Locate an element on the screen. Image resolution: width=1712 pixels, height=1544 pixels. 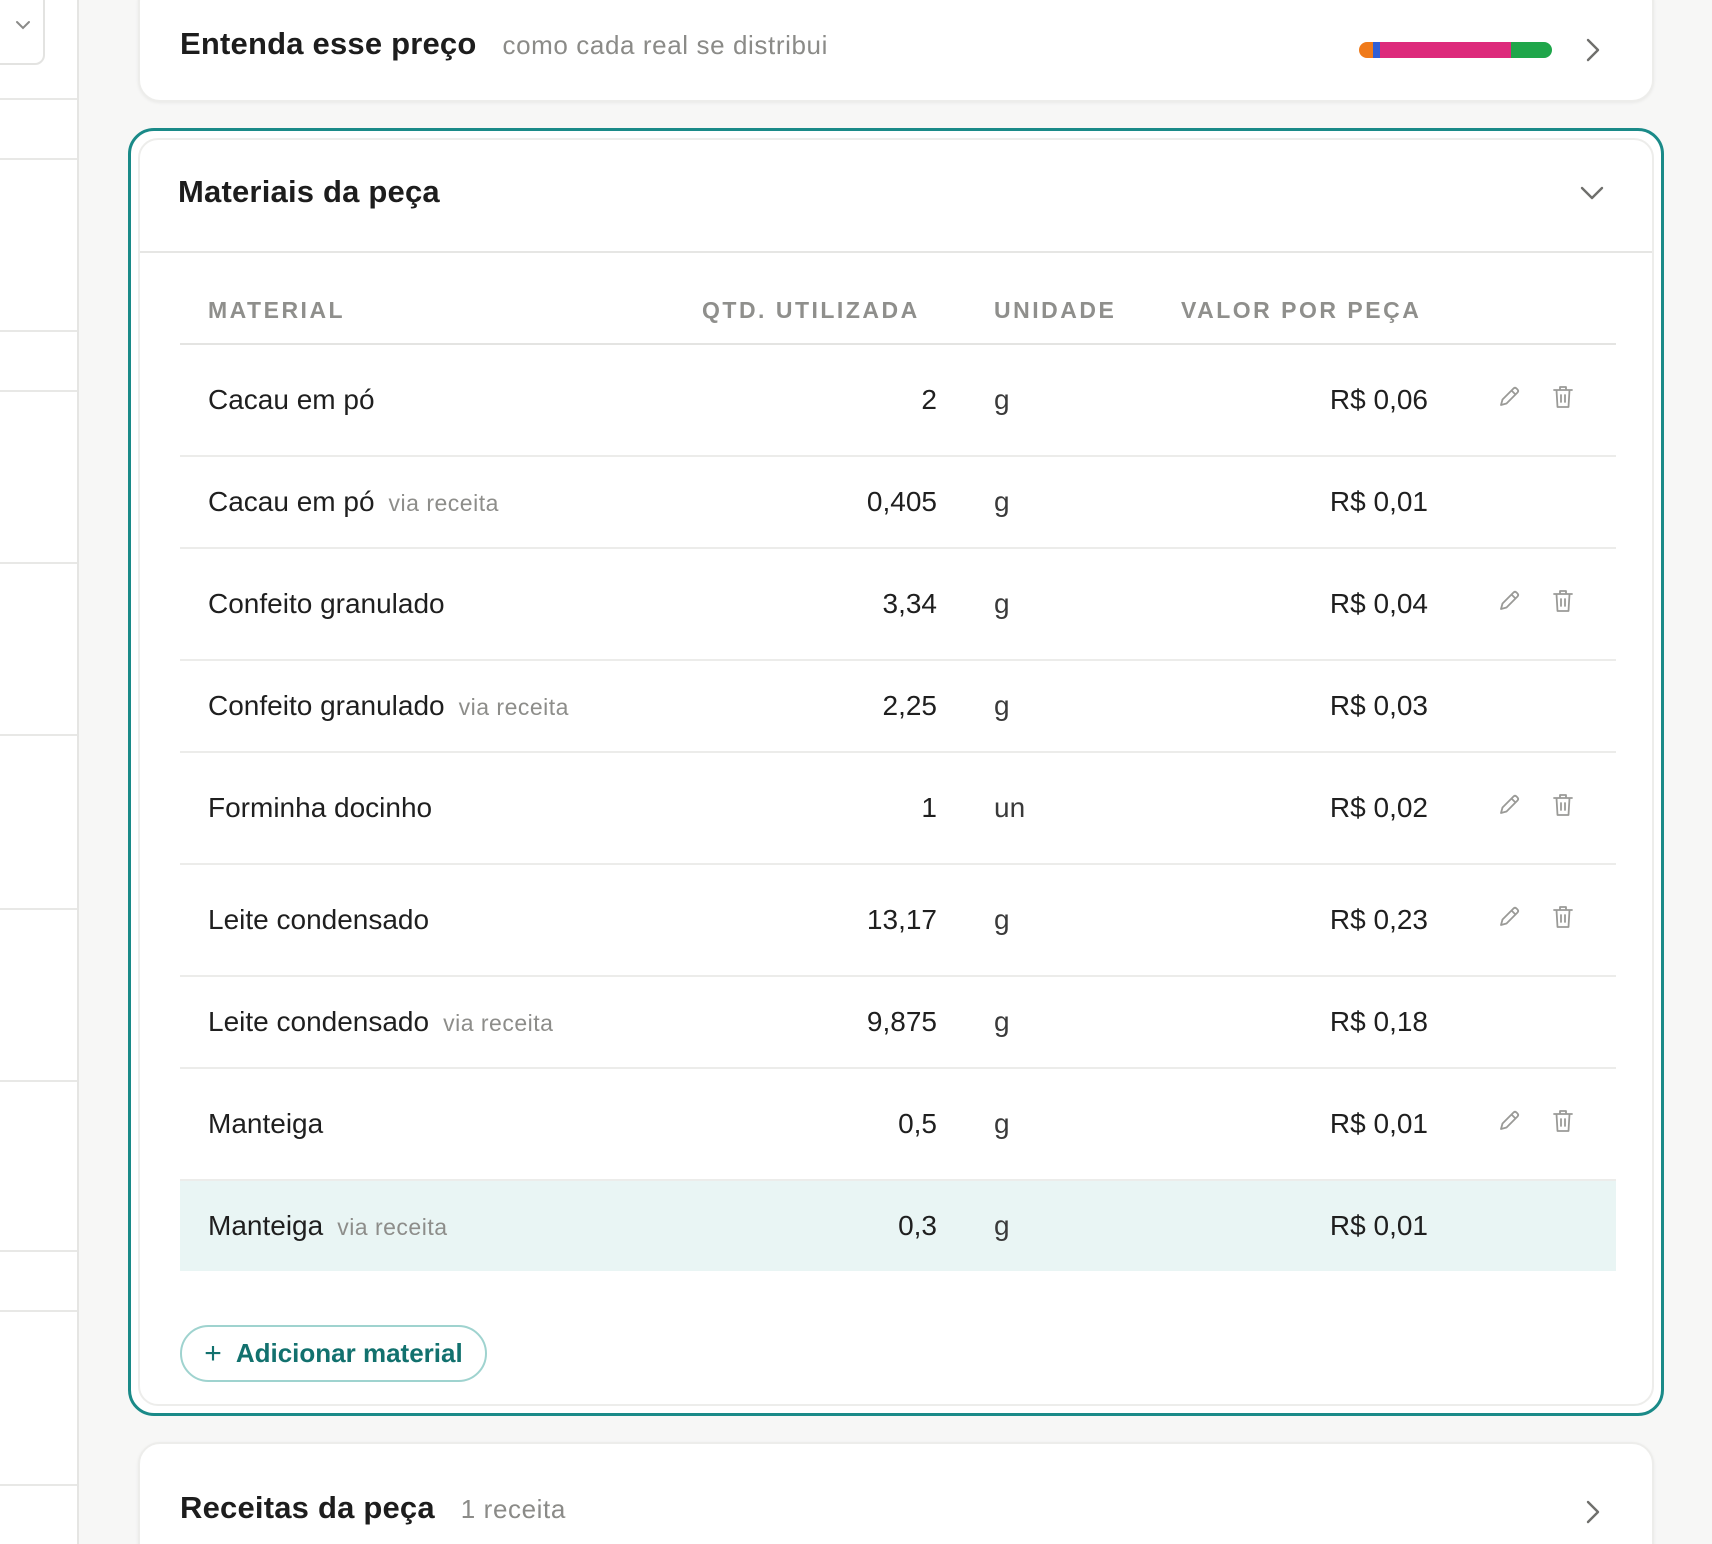
material-name: Confeito granulado via receita is located at coordinates (388, 706).